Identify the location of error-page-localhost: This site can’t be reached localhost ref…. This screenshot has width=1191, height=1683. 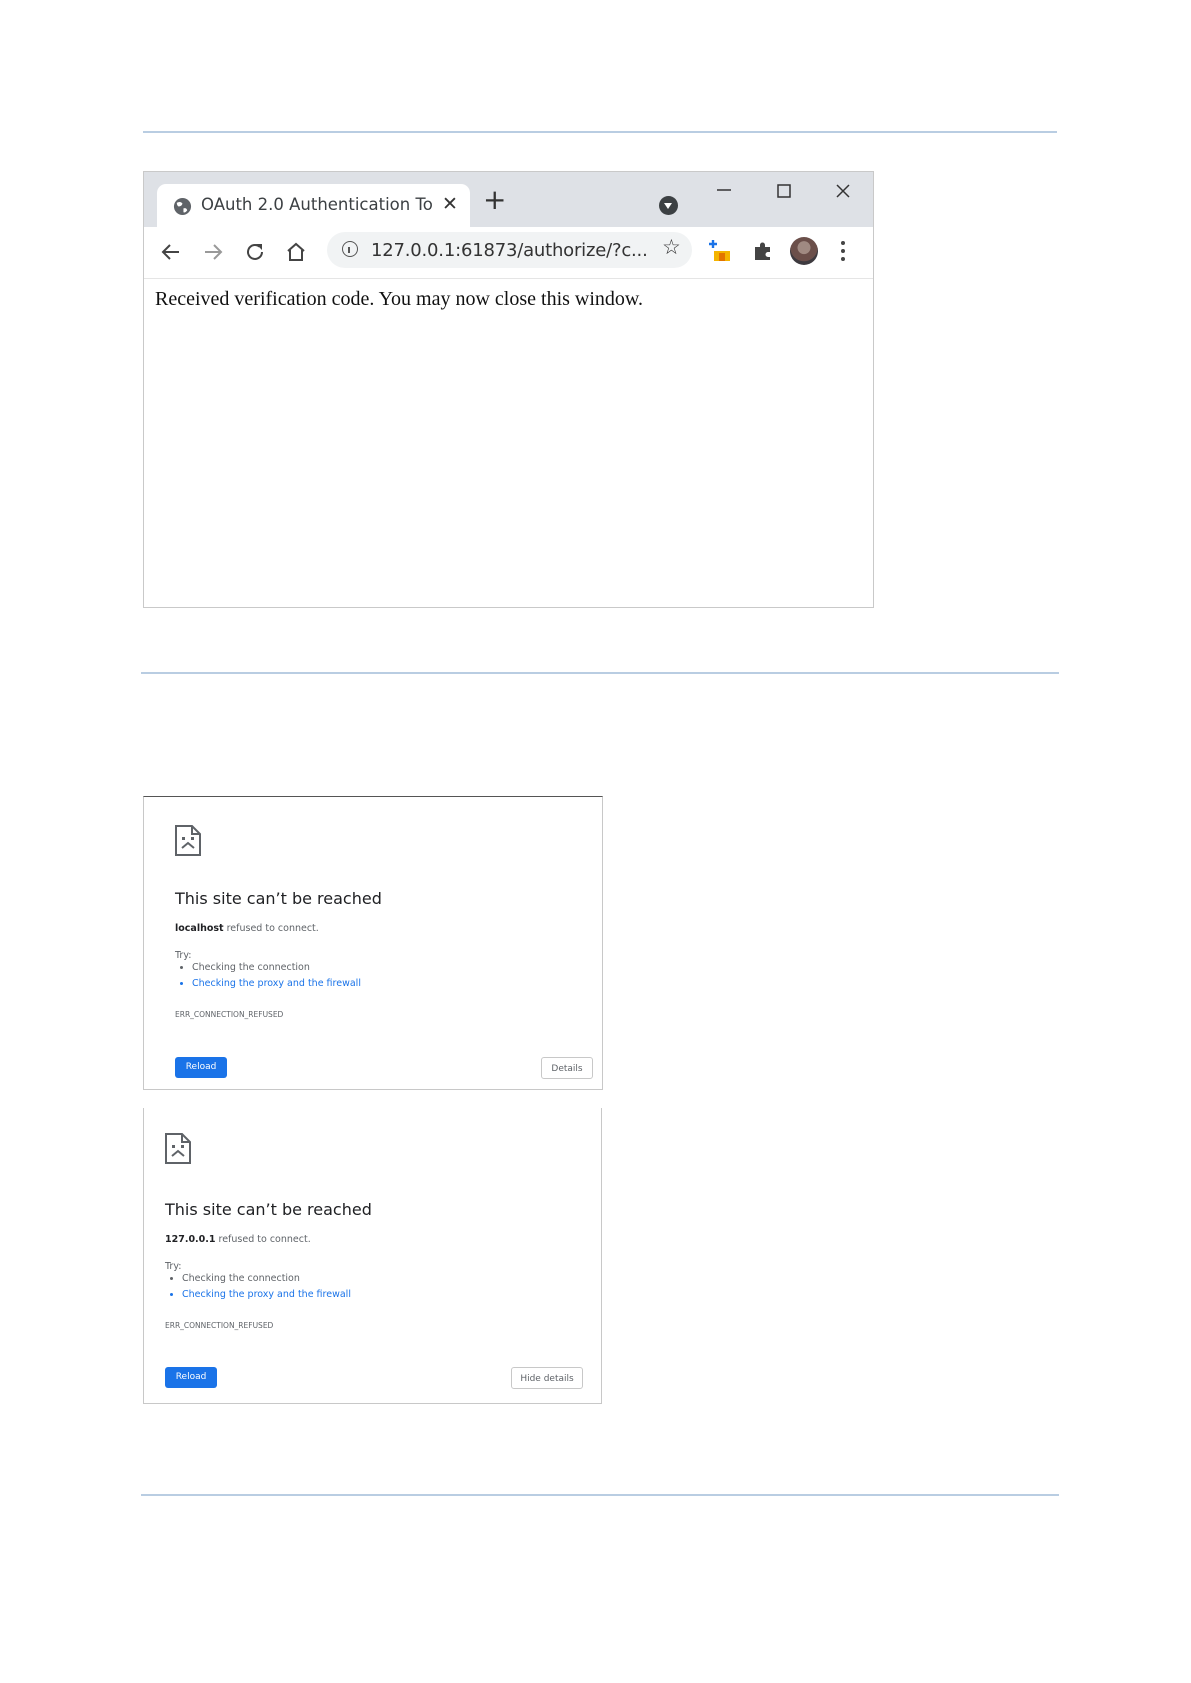
(373, 943).